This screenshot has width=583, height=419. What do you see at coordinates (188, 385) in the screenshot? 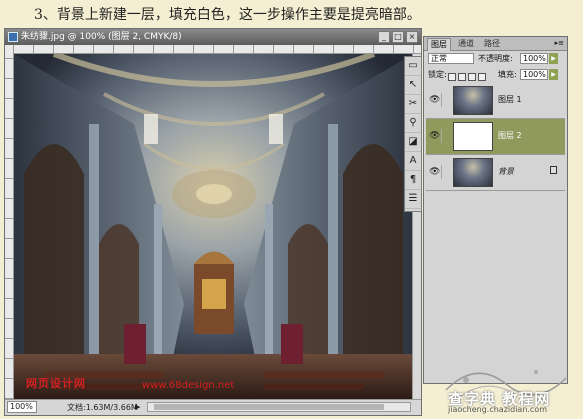
I see `watermark-url: www.68design.net` at bounding box center [188, 385].